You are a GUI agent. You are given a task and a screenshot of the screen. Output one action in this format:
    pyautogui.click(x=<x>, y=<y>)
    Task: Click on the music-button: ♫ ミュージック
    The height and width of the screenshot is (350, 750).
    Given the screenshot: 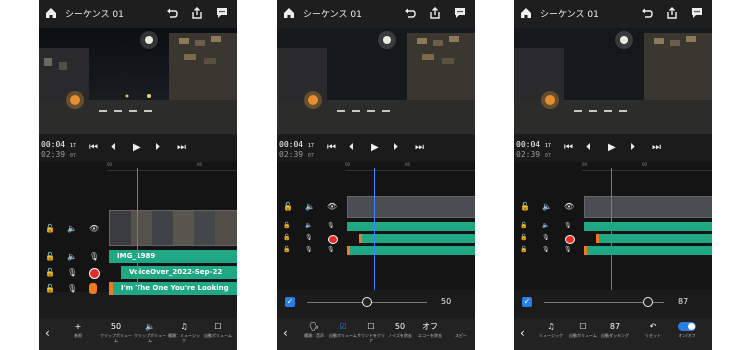 What is the action you would take?
    pyautogui.click(x=551, y=334)
    